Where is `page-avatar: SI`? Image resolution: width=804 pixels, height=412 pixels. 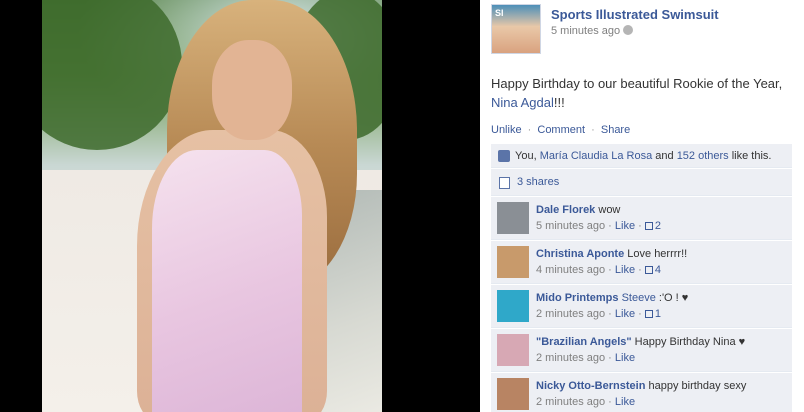 page-avatar: SI is located at coordinates (516, 29).